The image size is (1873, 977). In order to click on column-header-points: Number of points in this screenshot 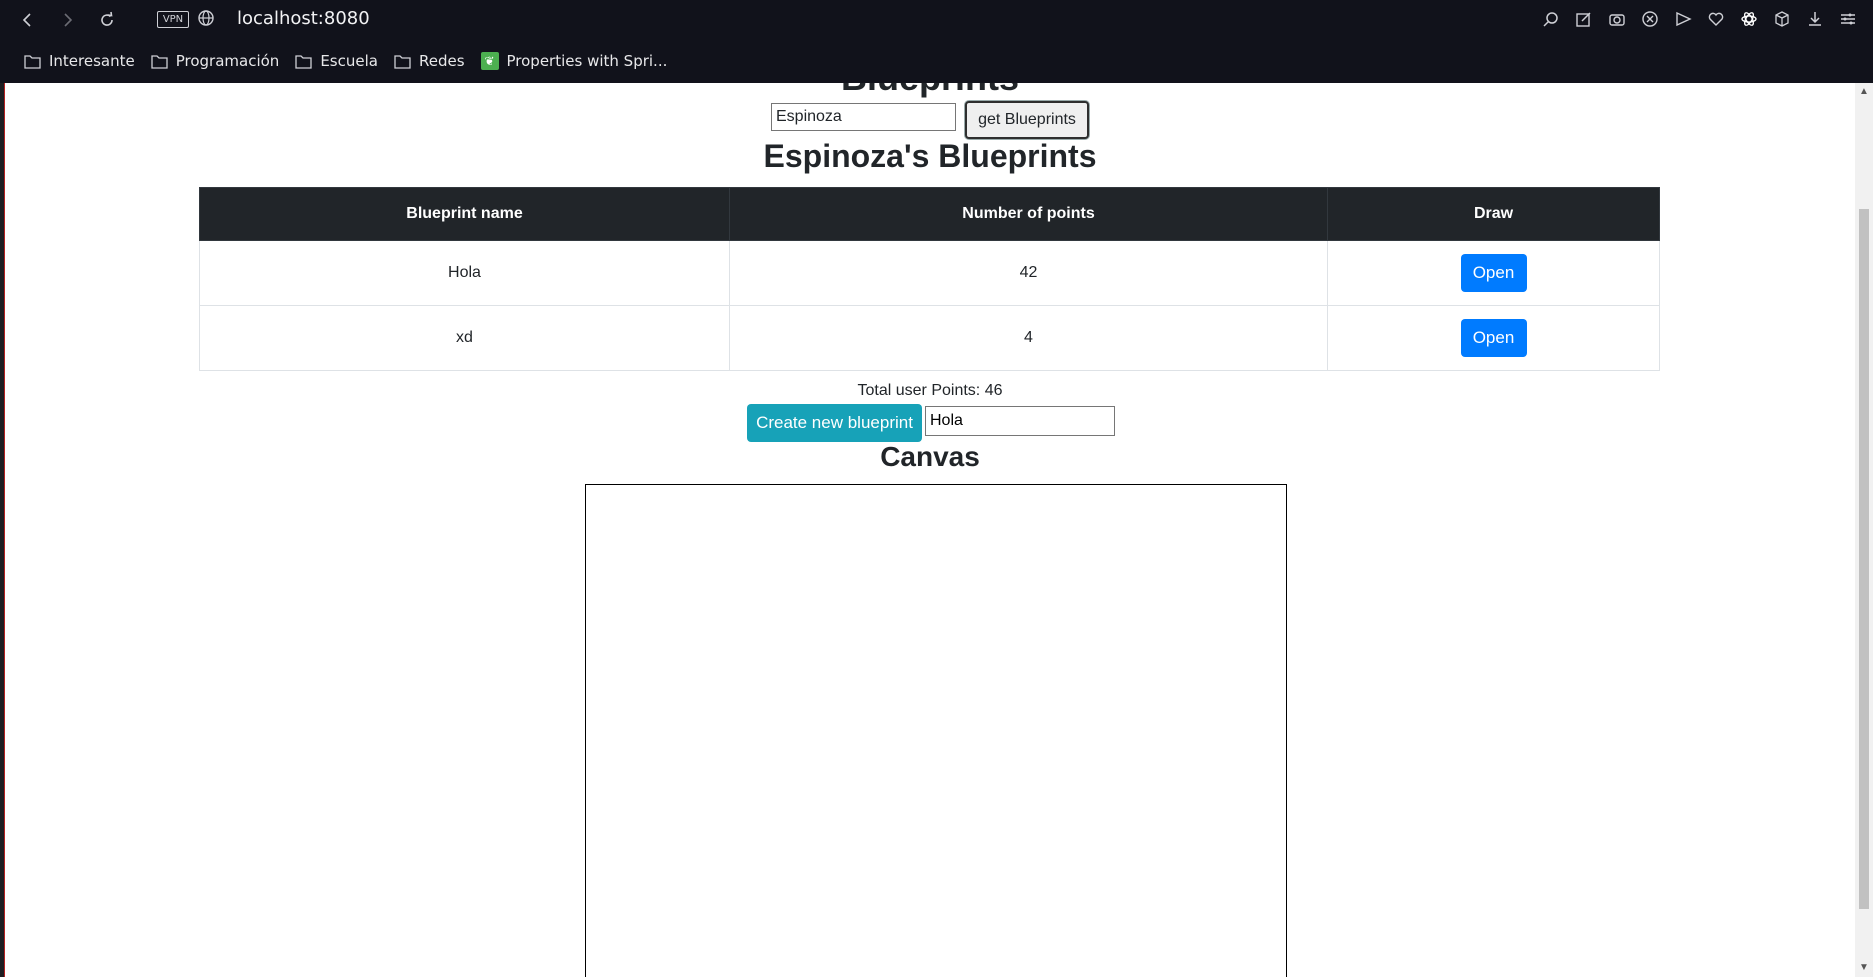, I will do `click(1028, 214)`.